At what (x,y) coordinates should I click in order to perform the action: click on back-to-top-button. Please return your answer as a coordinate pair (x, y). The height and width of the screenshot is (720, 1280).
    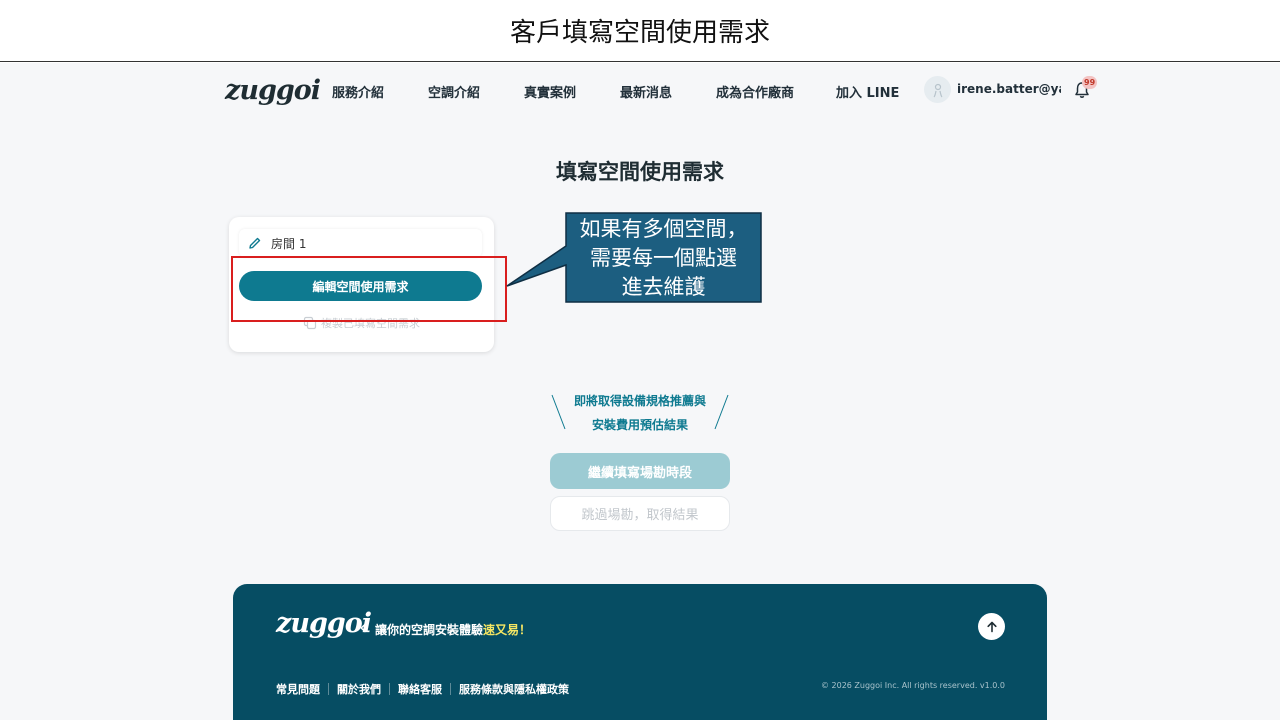
    Looking at the image, I should click on (991, 626).